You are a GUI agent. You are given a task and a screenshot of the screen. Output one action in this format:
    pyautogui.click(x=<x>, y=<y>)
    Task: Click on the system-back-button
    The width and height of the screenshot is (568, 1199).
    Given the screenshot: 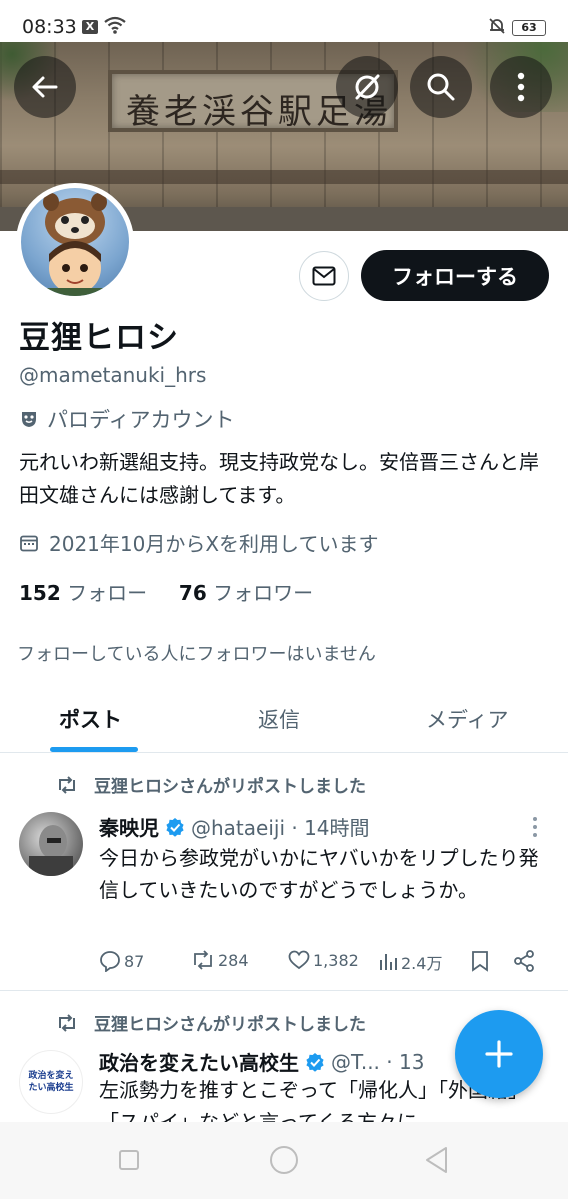 What is the action you would take?
    pyautogui.click(x=437, y=1162)
    